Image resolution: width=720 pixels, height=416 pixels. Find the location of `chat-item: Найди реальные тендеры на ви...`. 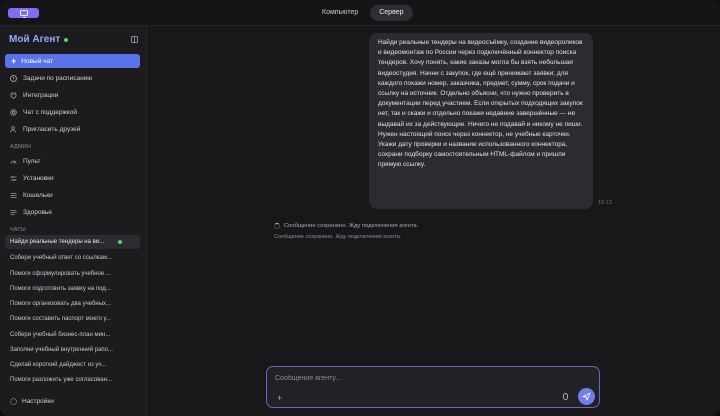

chat-item: Найди реальные тендеры на ви... is located at coordinates (72, 242).